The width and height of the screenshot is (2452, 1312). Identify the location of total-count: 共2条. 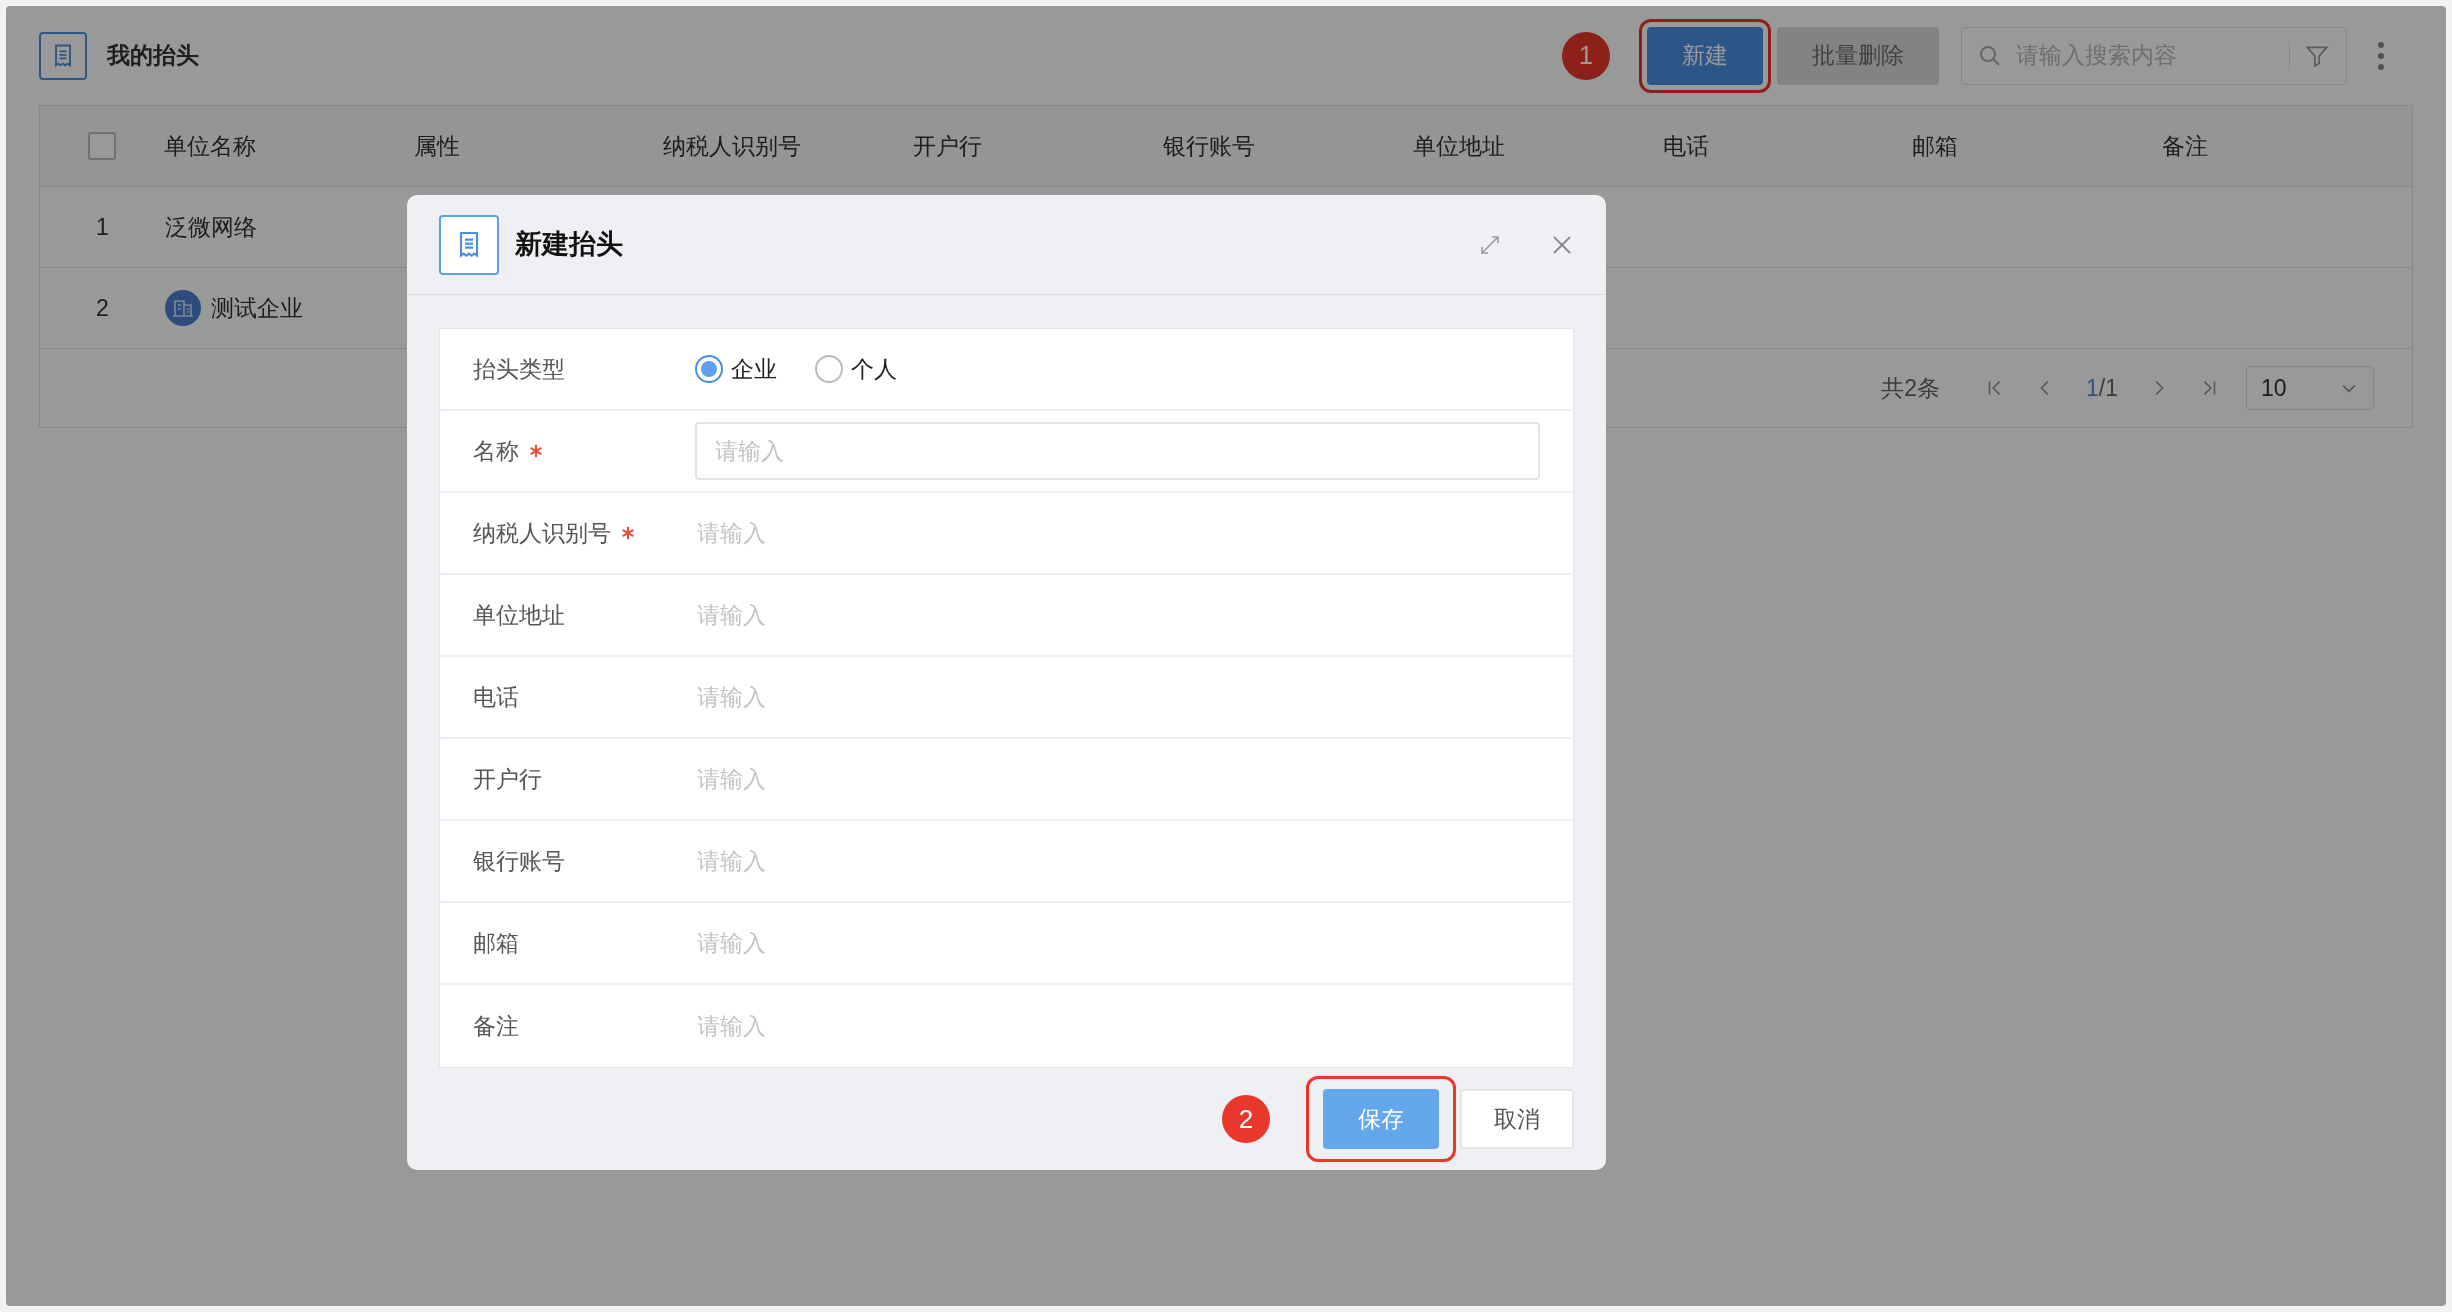
(1910, 388).